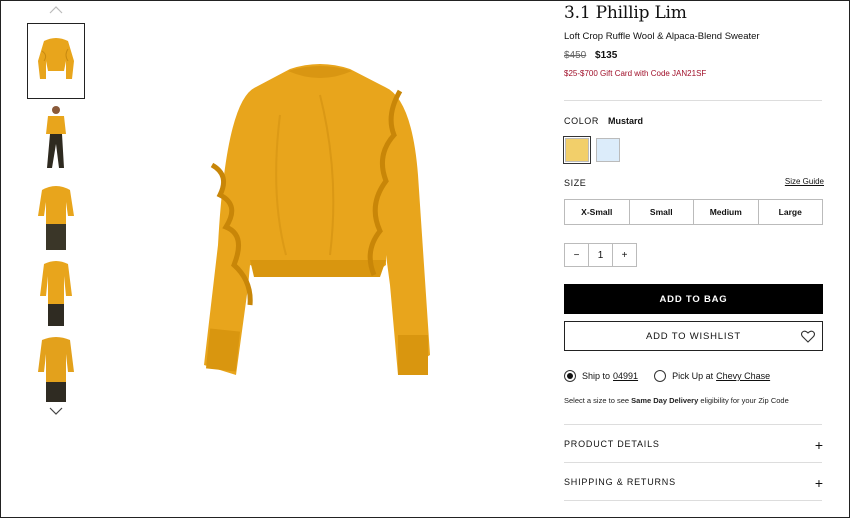 Image resolution: width=850 pixels, height=518 pixels. What do you see at coordinates (620, 482) in the screenshot?
I see `shipping-returns-label: SHIPPING & RETURNS` at bounding box center [620, 482].